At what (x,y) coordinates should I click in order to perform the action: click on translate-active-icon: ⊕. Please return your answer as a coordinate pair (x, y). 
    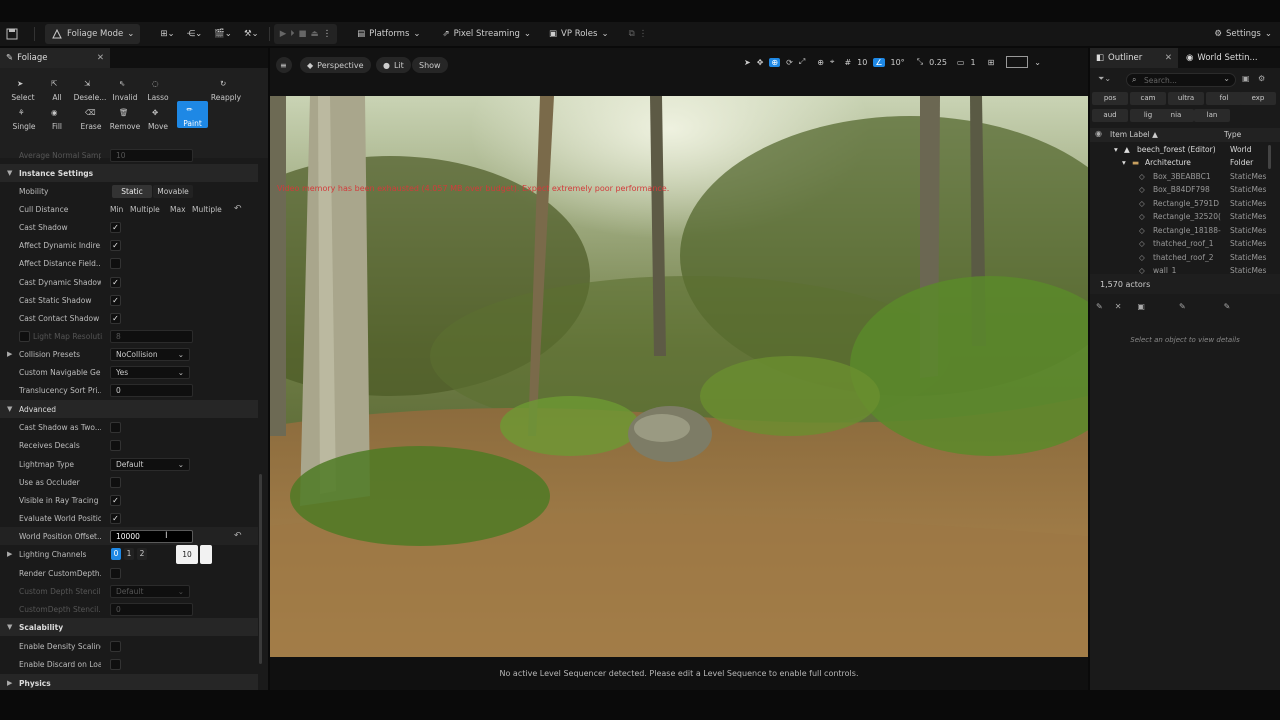
    Looking at the image, I should click on (775, 62).